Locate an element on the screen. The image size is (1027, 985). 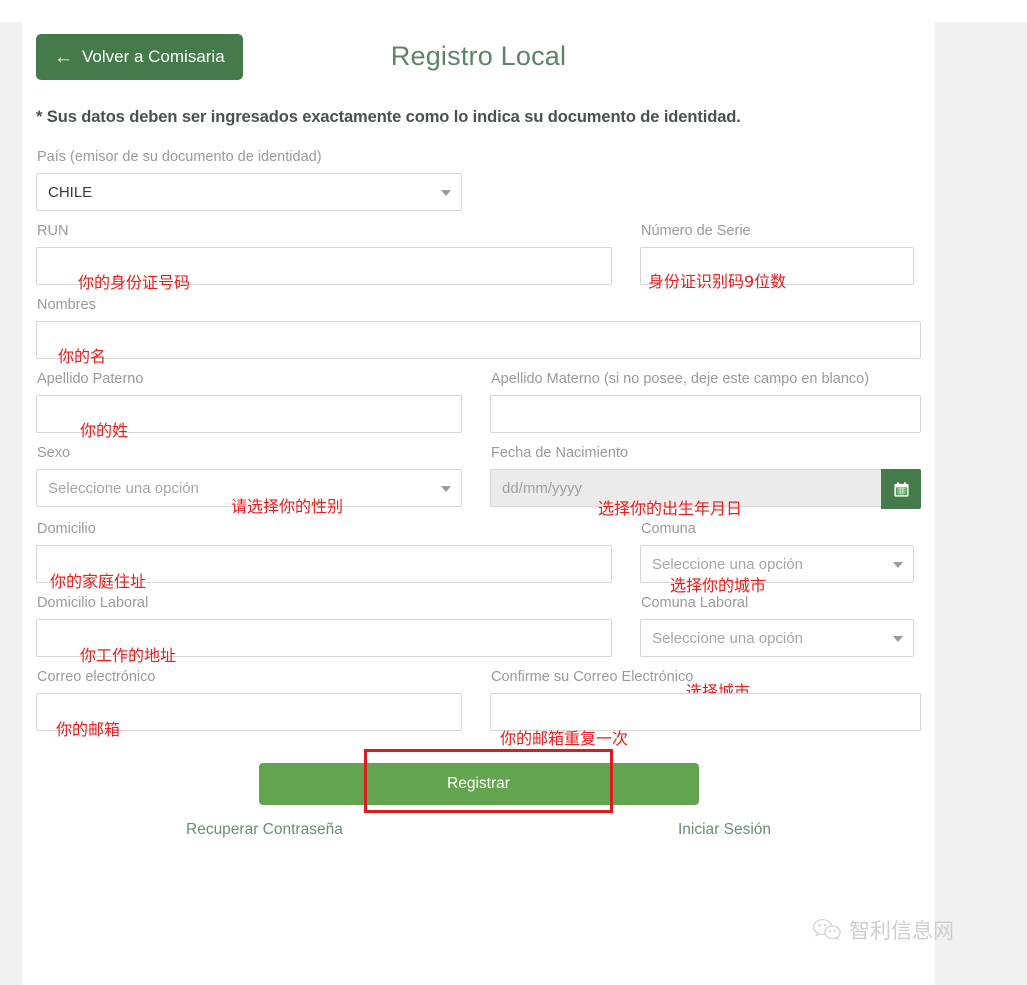
correo-input is located at coordinates (249, 712).